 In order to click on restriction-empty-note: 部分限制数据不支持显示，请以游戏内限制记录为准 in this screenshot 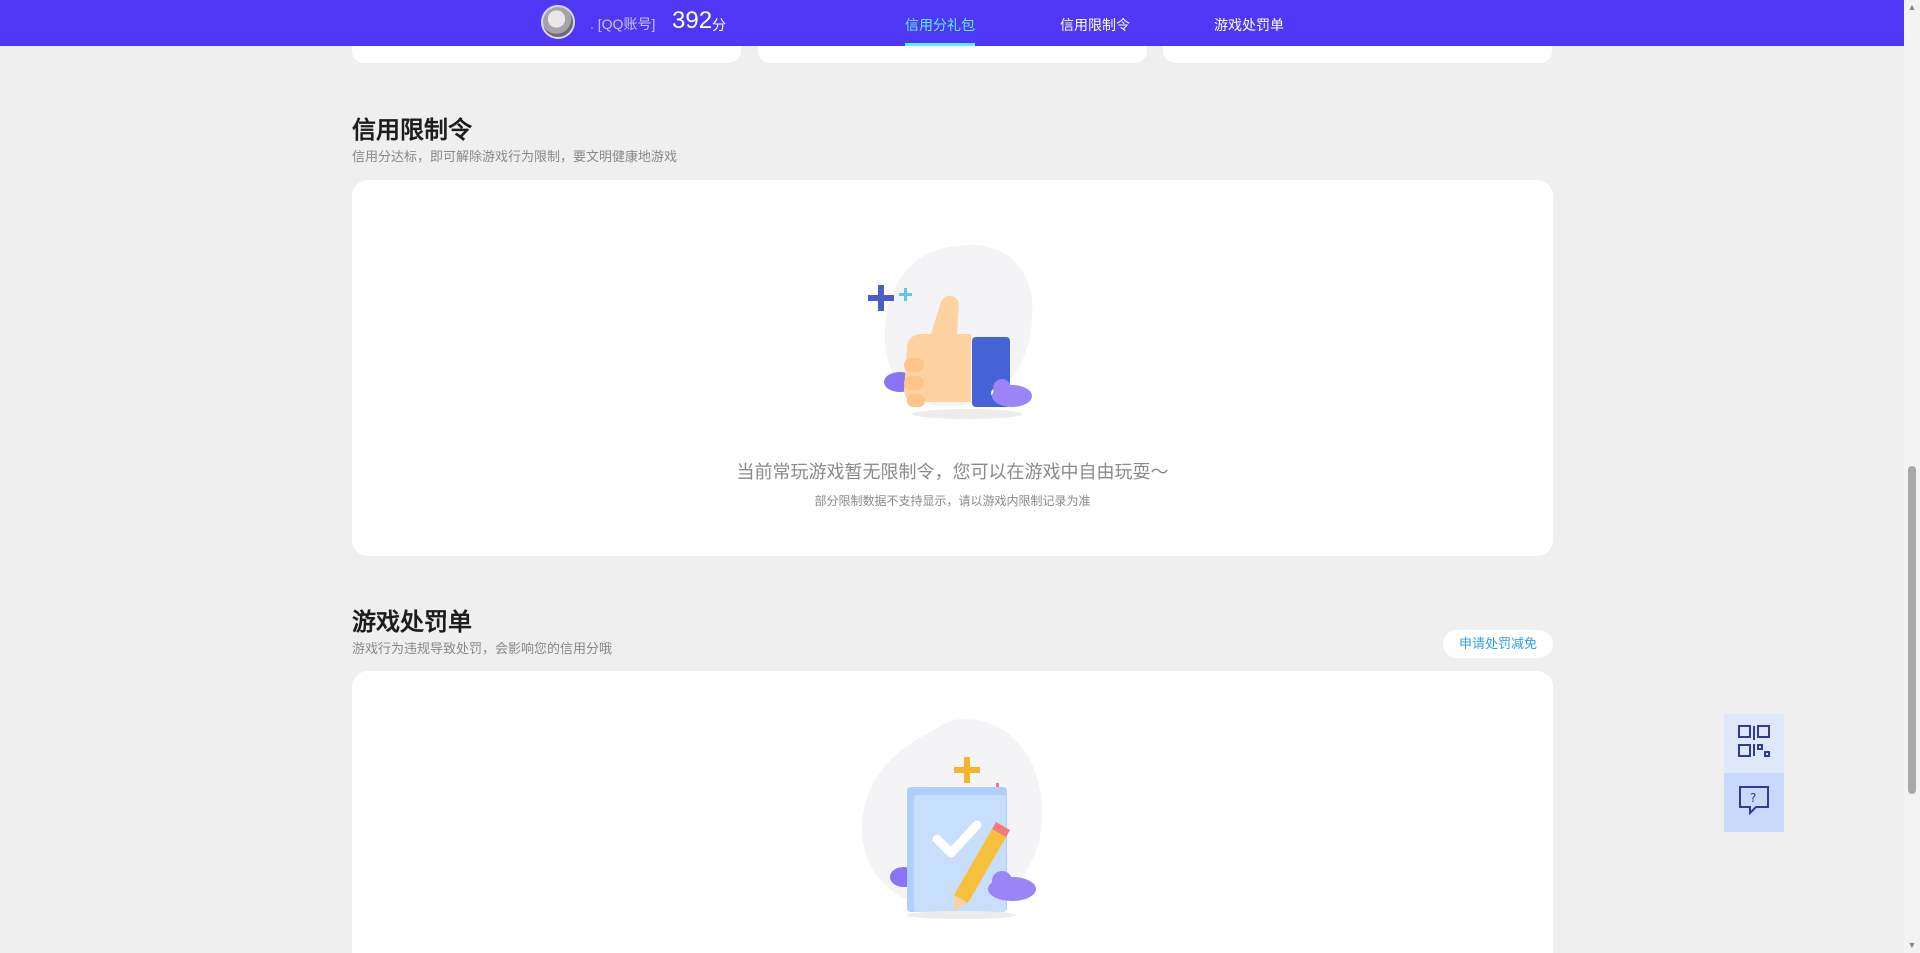, I will do `click(952, 501)`.